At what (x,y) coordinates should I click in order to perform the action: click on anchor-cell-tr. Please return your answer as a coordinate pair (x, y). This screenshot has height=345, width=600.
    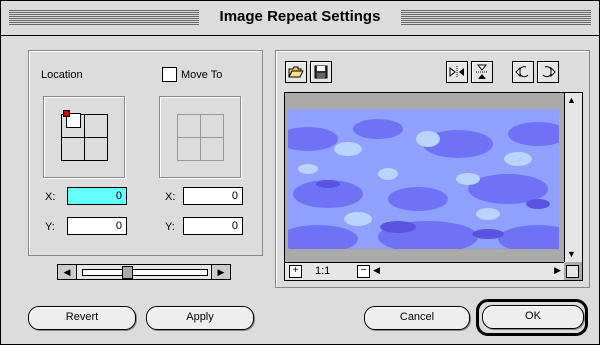
    Looking at the image, I should click on (96, 126).